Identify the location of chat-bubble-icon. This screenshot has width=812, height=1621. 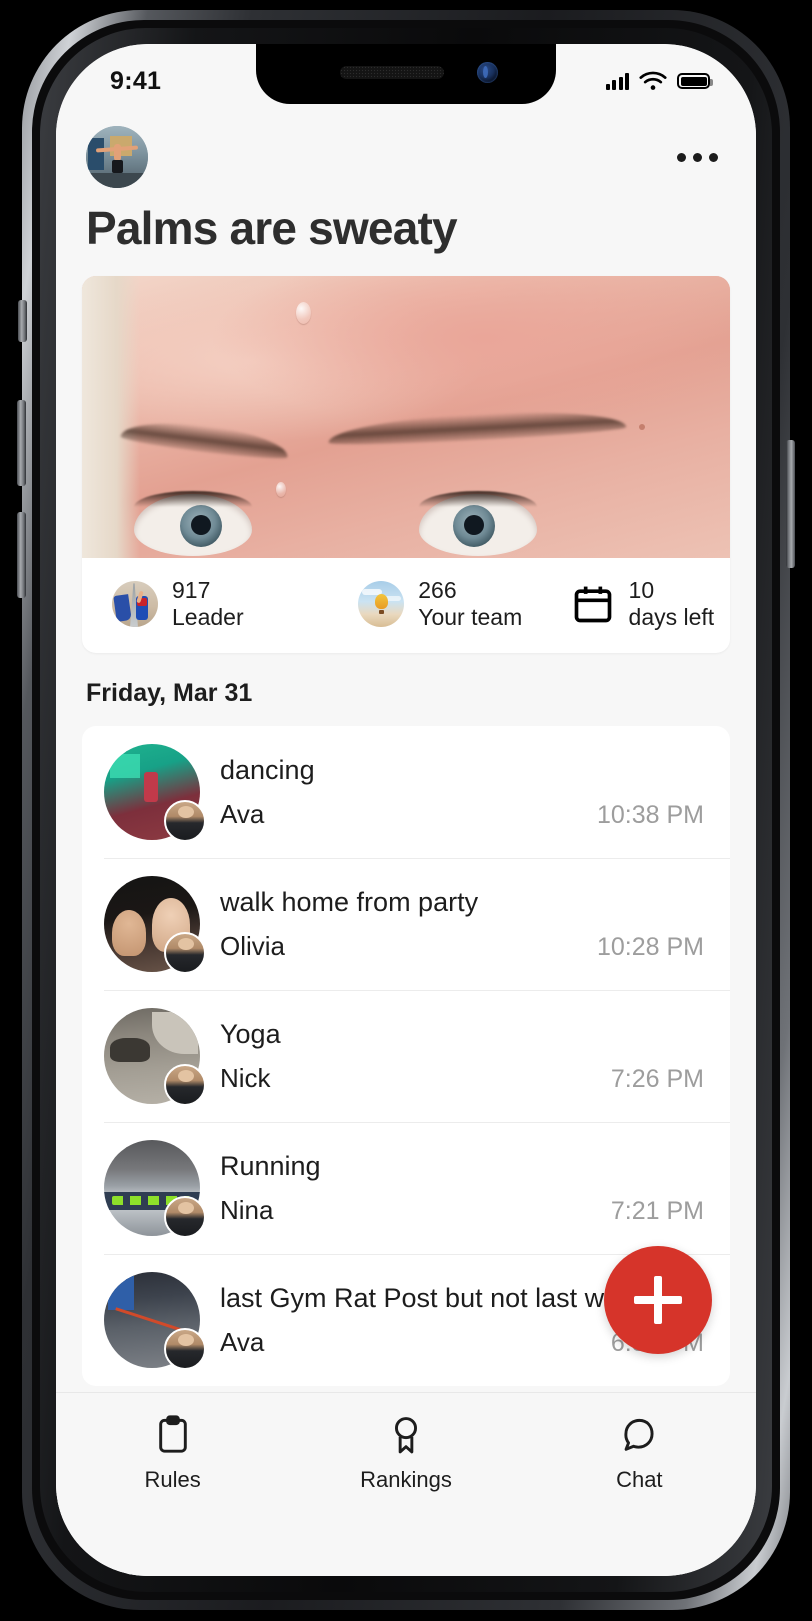
(639, 1434).